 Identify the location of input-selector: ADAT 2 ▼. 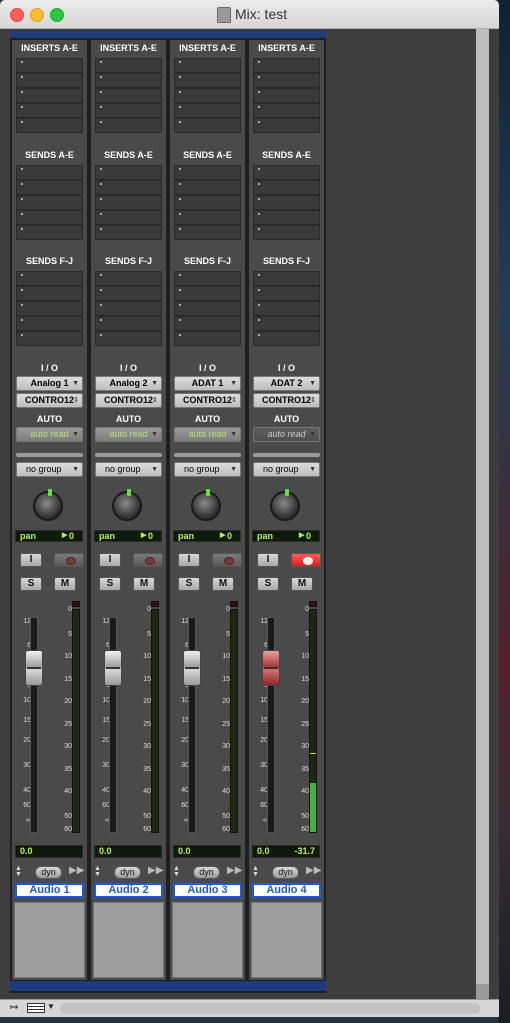
(286, 383).